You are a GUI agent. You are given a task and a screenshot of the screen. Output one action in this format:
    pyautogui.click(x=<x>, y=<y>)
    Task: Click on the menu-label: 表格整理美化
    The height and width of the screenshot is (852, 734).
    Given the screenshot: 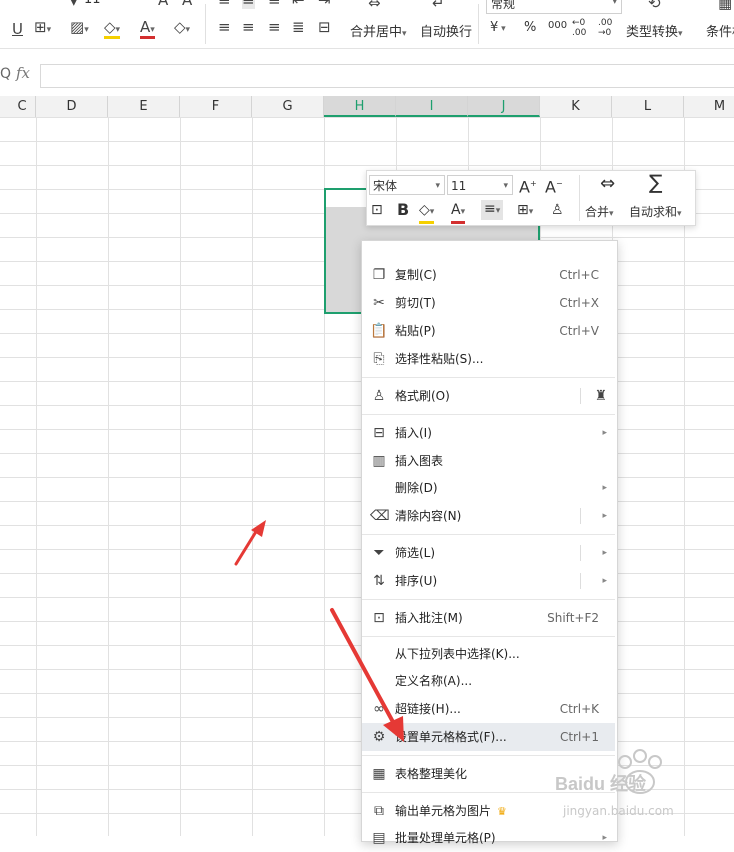 What is the action you would take?
    pyautogui.click(x=431, y=774)
    